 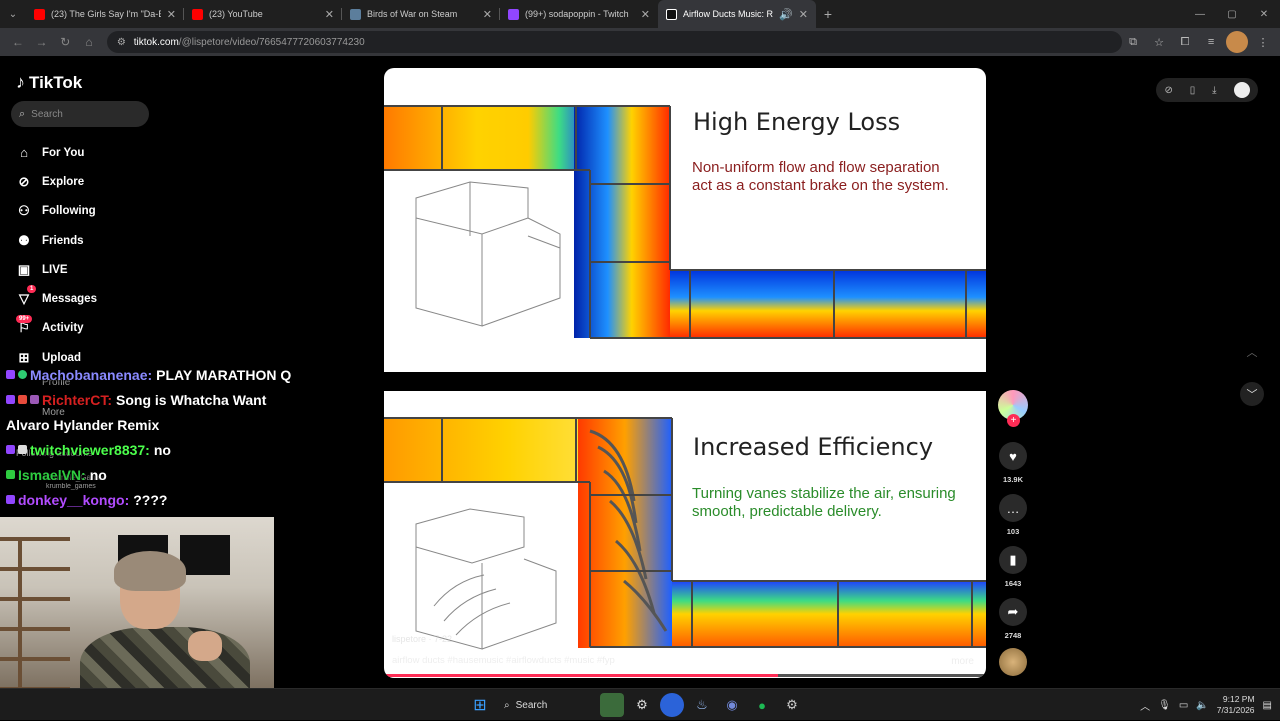 I want to click on activity-badge: 99+, so click(x=24, y=318).